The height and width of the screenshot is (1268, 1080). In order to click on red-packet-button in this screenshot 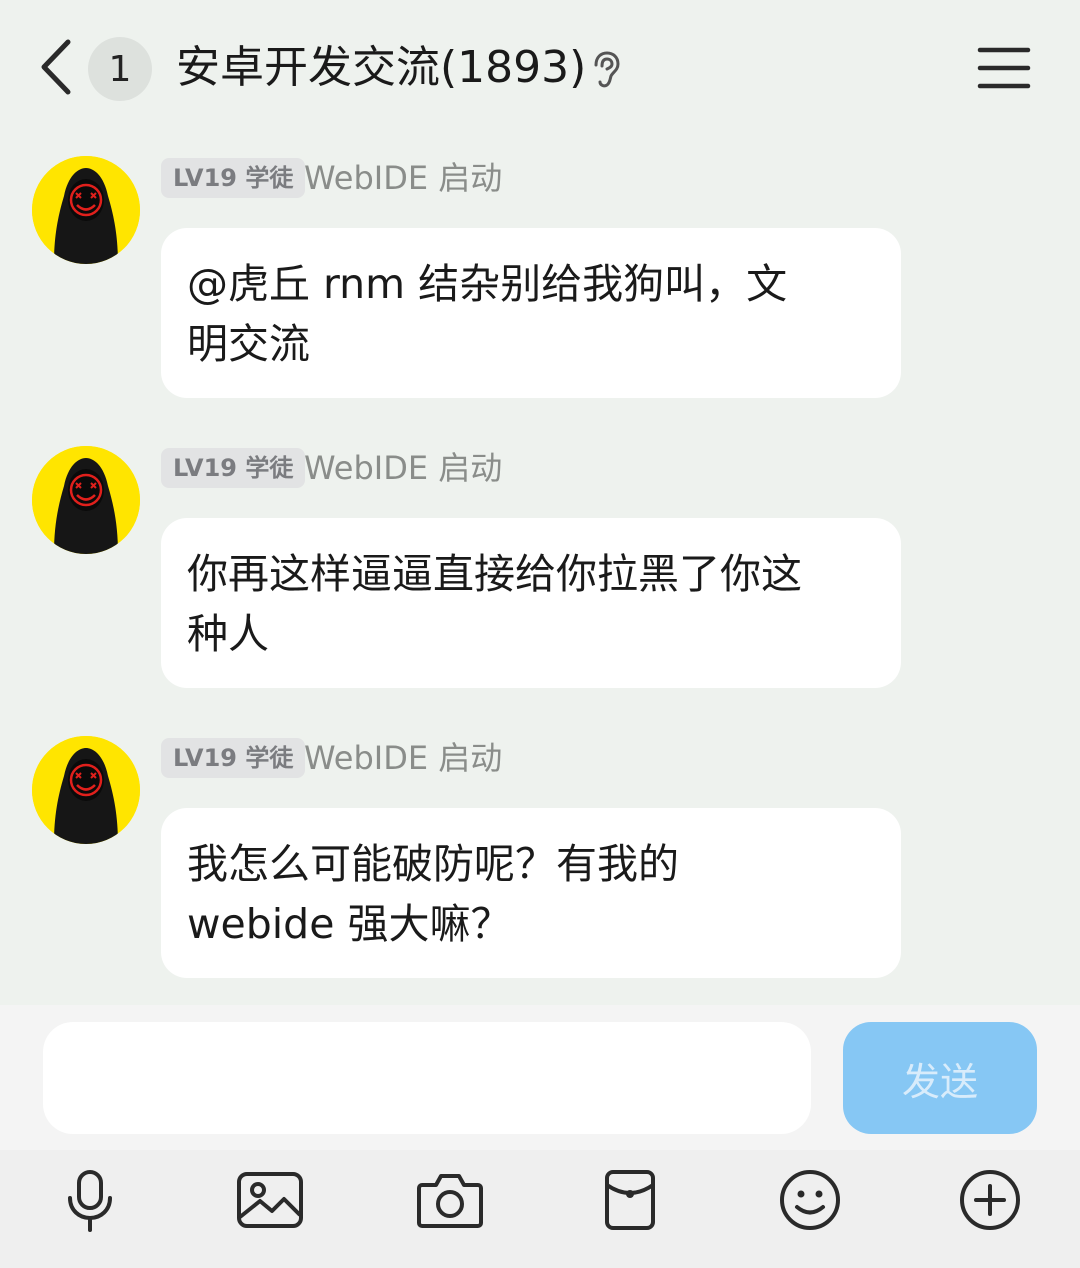, I will do `click(630, 1200)`.